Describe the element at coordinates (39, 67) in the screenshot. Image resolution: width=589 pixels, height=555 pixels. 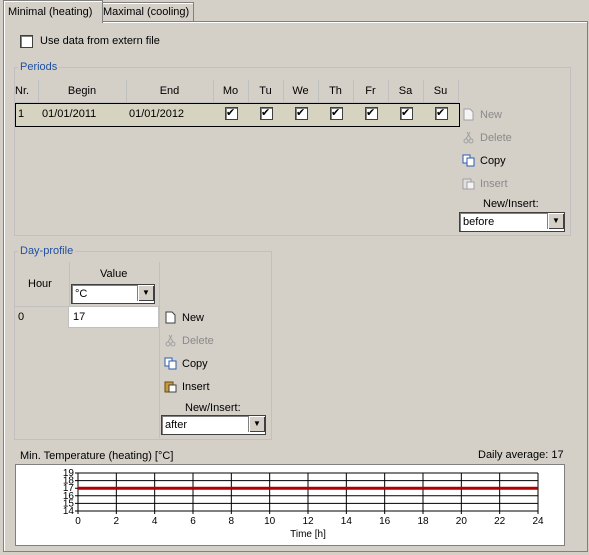
I see `periods-title: Periods` at that location.